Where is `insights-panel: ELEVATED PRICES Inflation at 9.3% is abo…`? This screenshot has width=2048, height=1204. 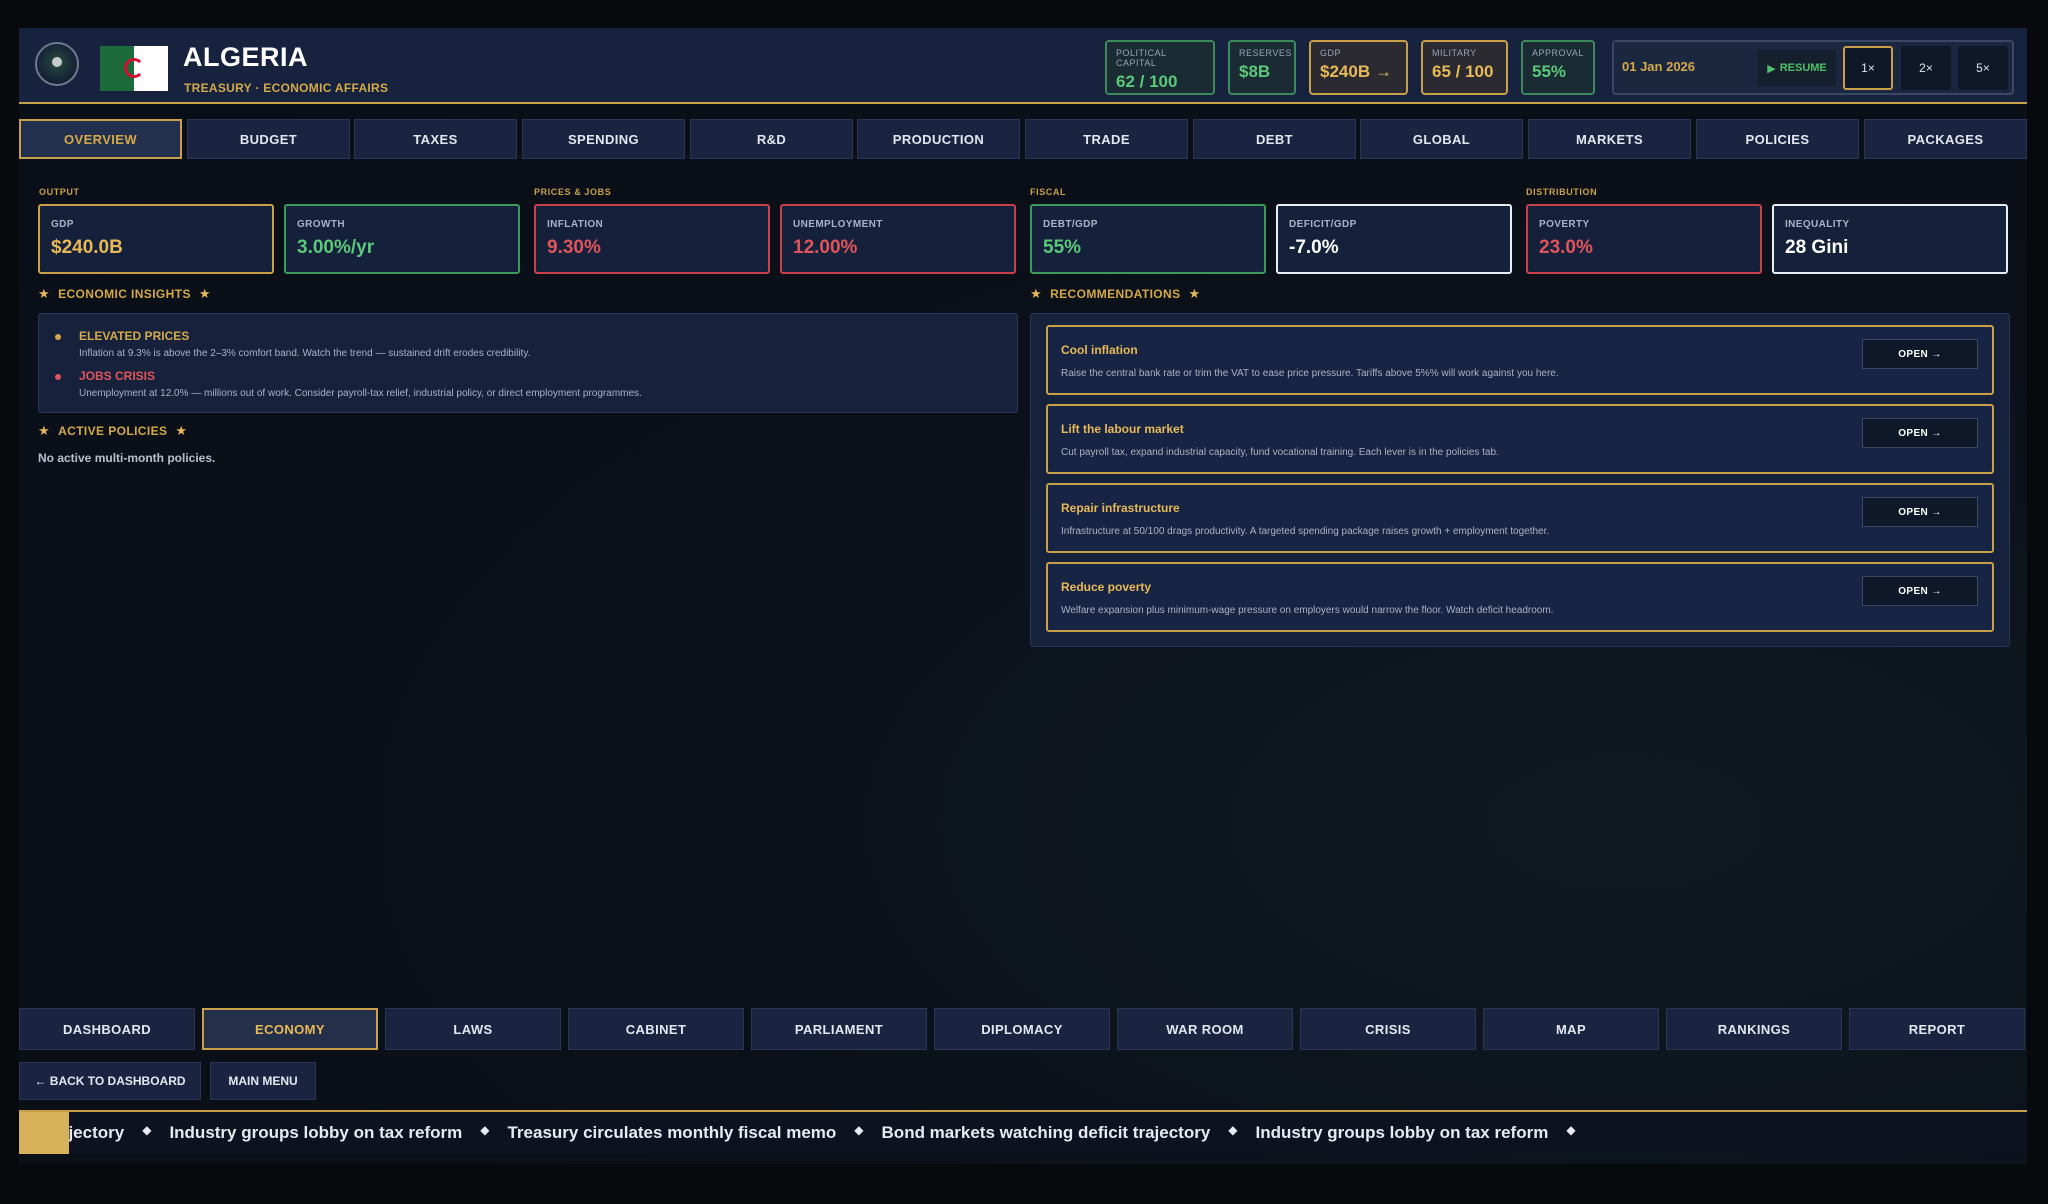
insights-panel: ELEVATED PRICES Inflation at 9.3% is abo… is located at coordinates (528, 363).